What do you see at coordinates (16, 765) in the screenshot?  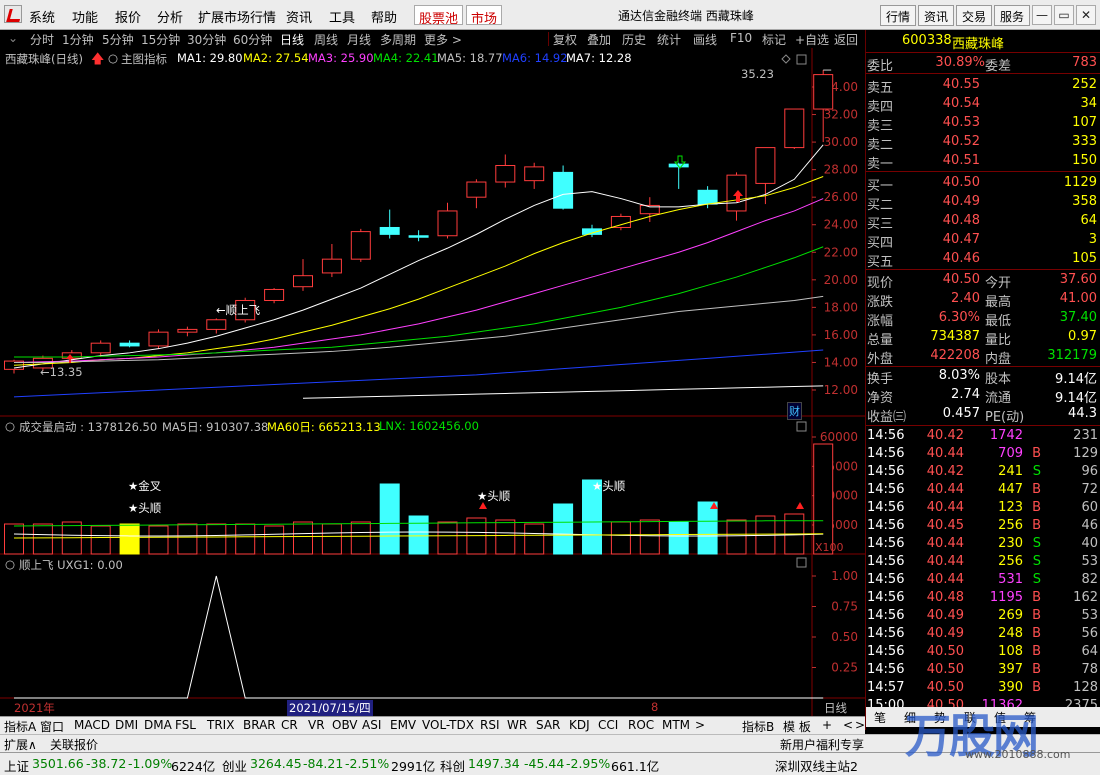 I see `sh-index-label: 上证` at bounding box center [16, 765].